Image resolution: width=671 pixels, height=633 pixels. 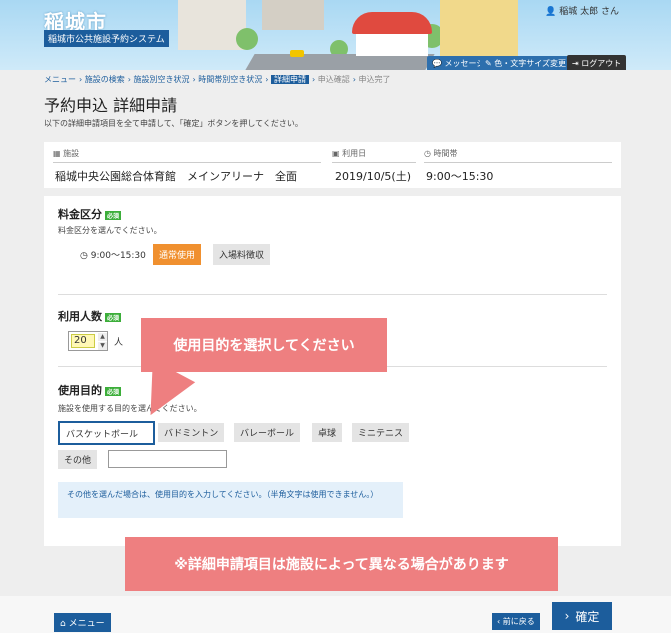 What do you see at coordinates (57, 153) in the screenshot?
I see `building-icon: ▦` at bounding box center [57, 153].